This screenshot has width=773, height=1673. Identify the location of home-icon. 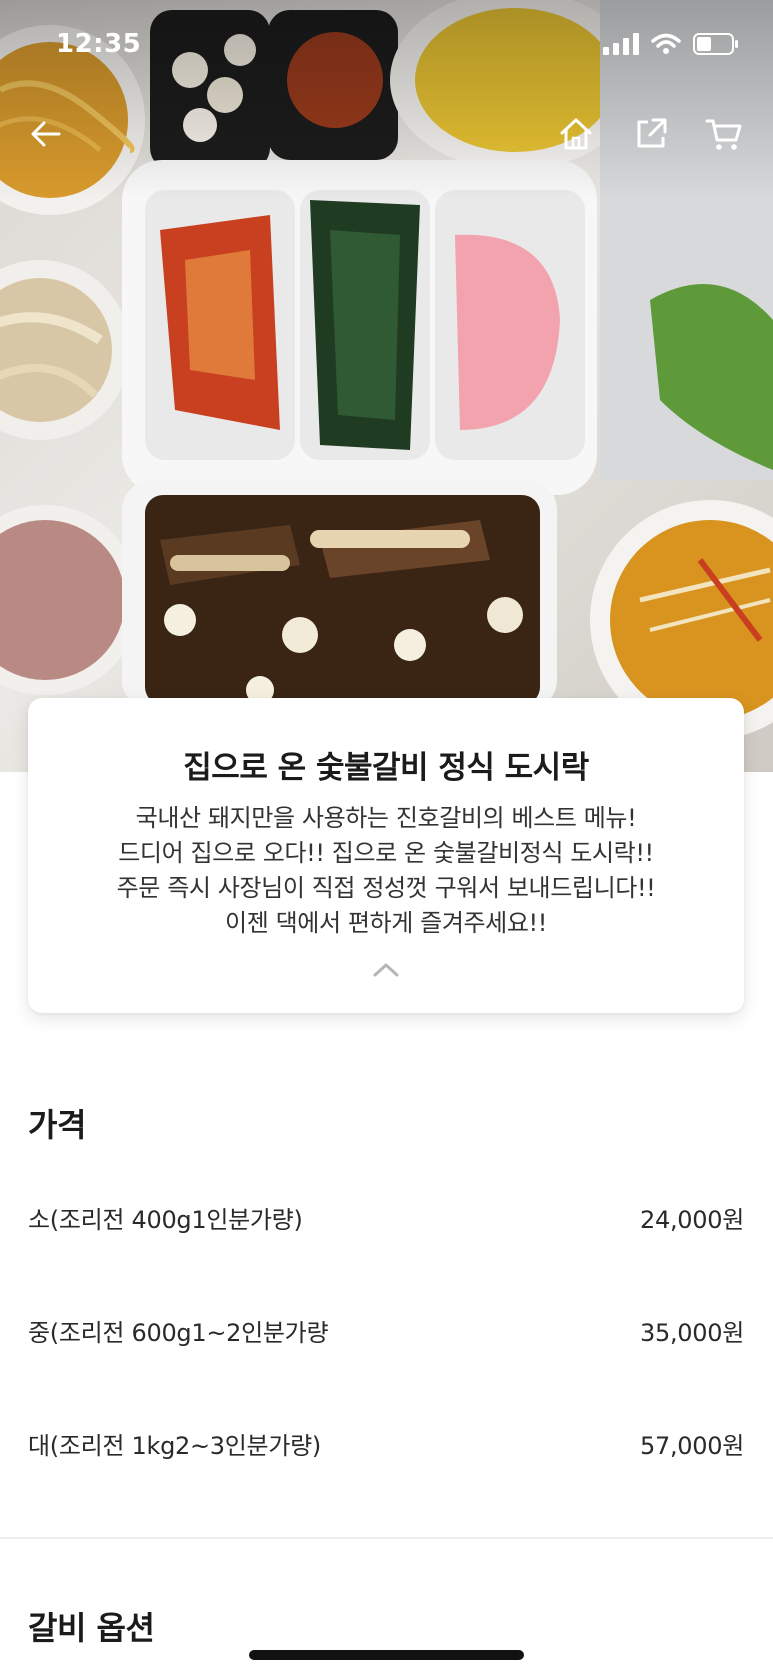
(576, 134).